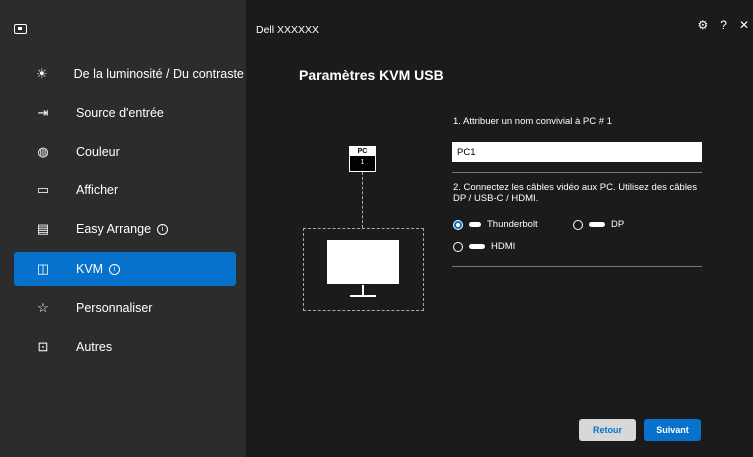 The height and width of the screenshot is (457, 753). What do you see at coordinates (43, 228) in the screenshot?
I see `easy-arrange-icon: ▤` at bounding box center [43, 228].